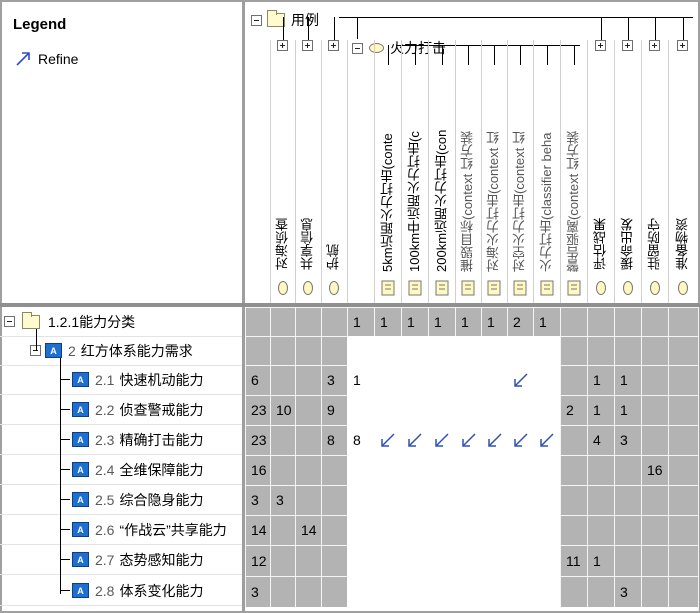  I want to click on column-header-label: 共享信息, so click(308, 210).